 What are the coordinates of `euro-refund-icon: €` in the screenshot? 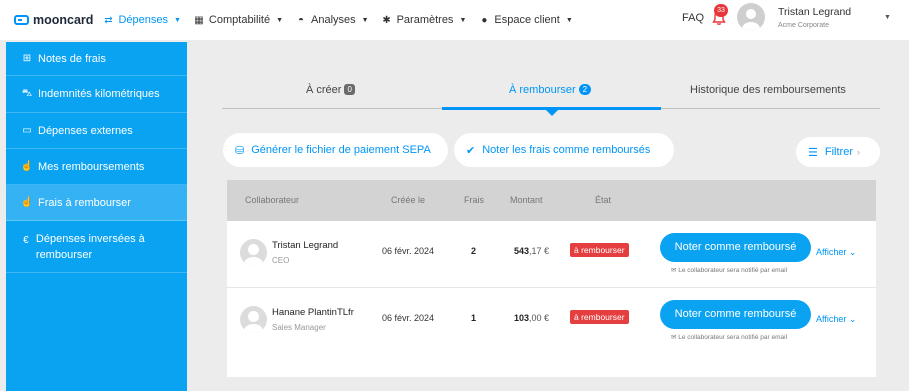 It's located at (26, 240).